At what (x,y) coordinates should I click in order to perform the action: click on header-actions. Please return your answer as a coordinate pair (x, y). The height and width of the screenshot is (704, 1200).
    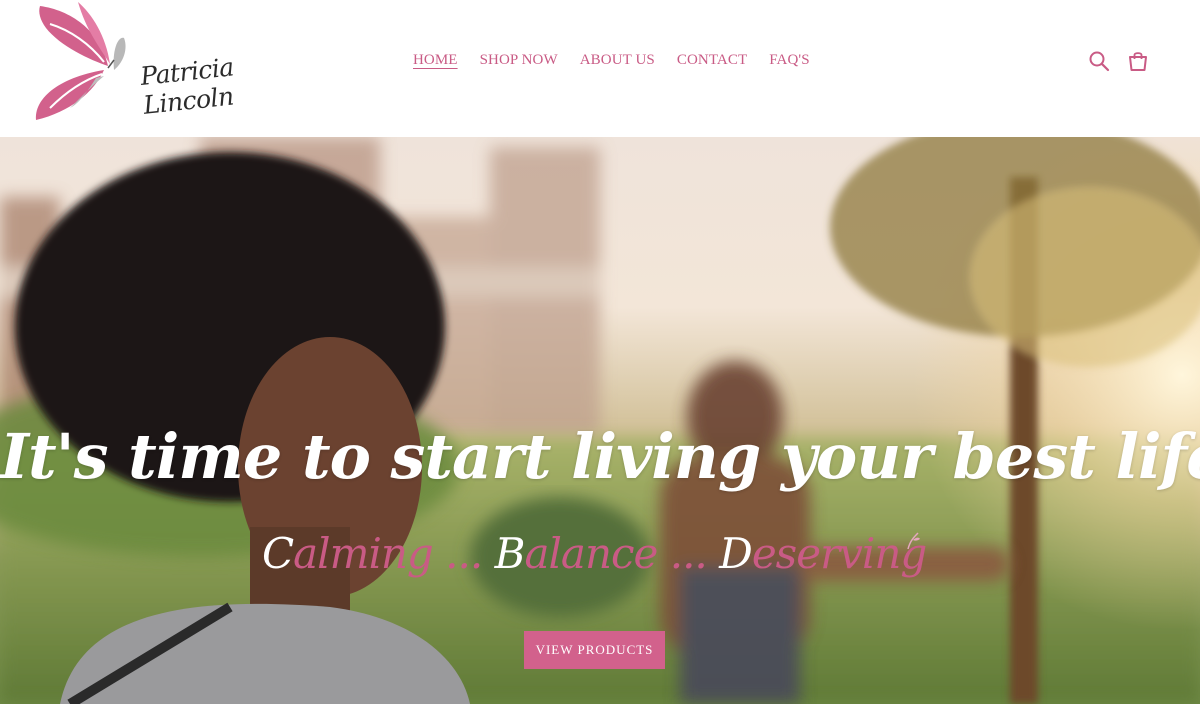
    Looking at the image, I should click on (1118, 61).